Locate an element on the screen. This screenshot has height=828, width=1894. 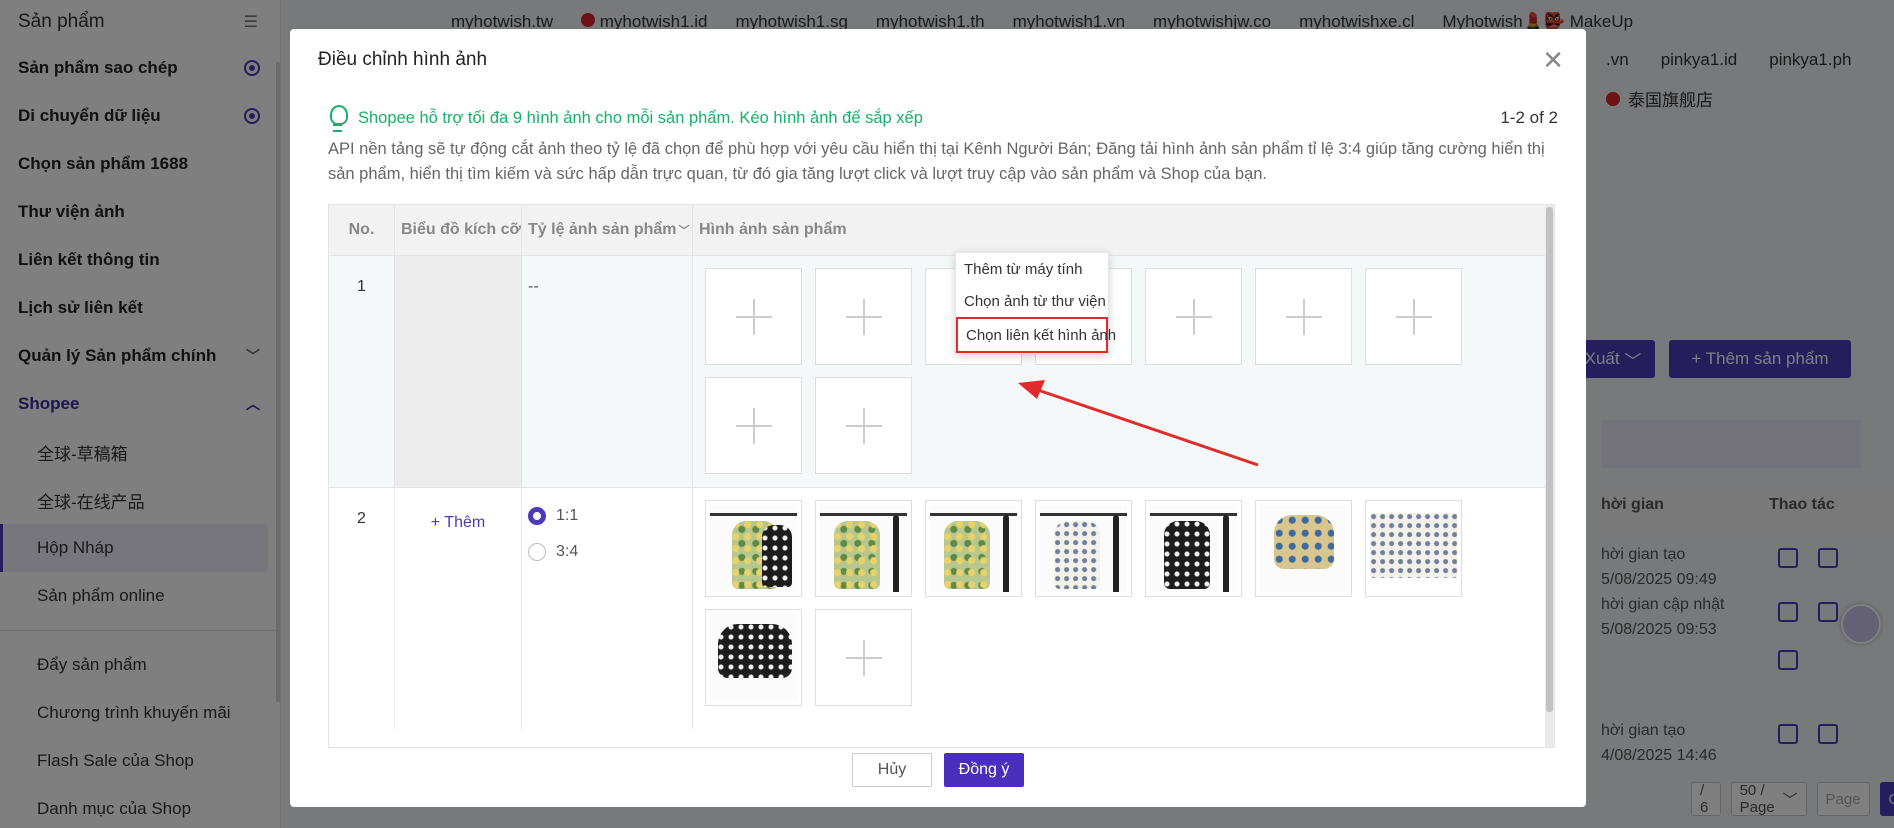
column-no: No. is located at coordinates (362, 230).